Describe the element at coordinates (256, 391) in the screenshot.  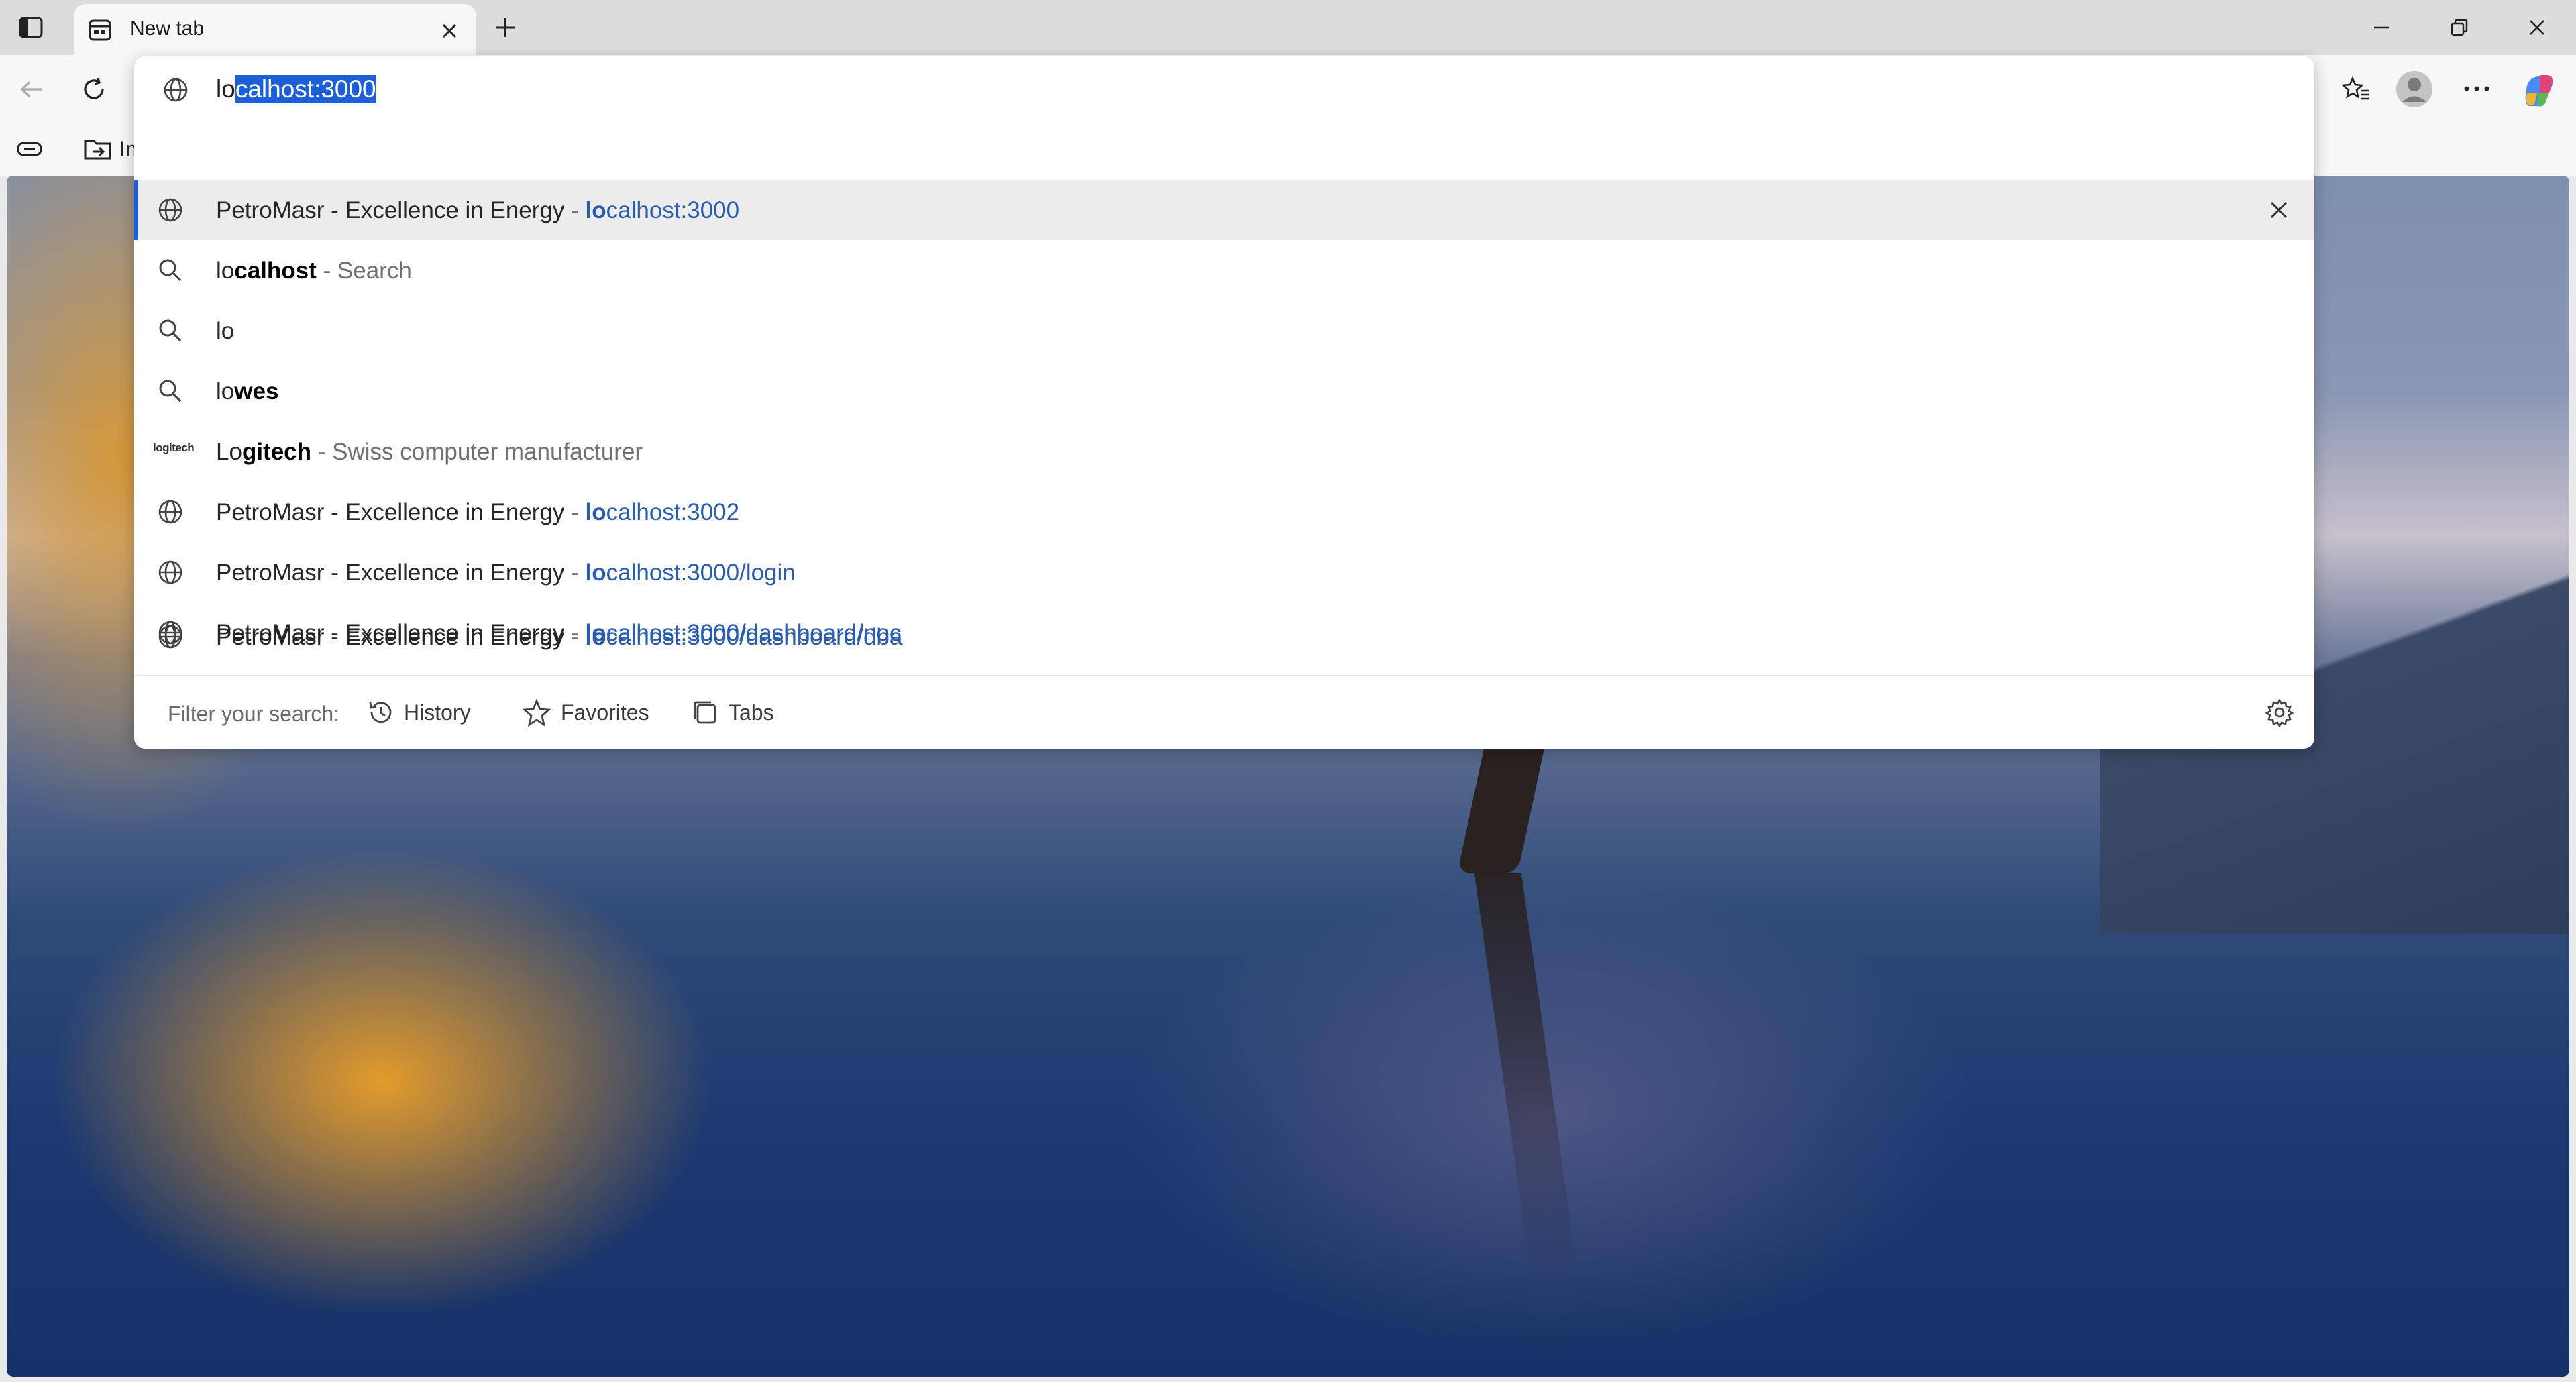
I see `query-completion: wes` at that location.